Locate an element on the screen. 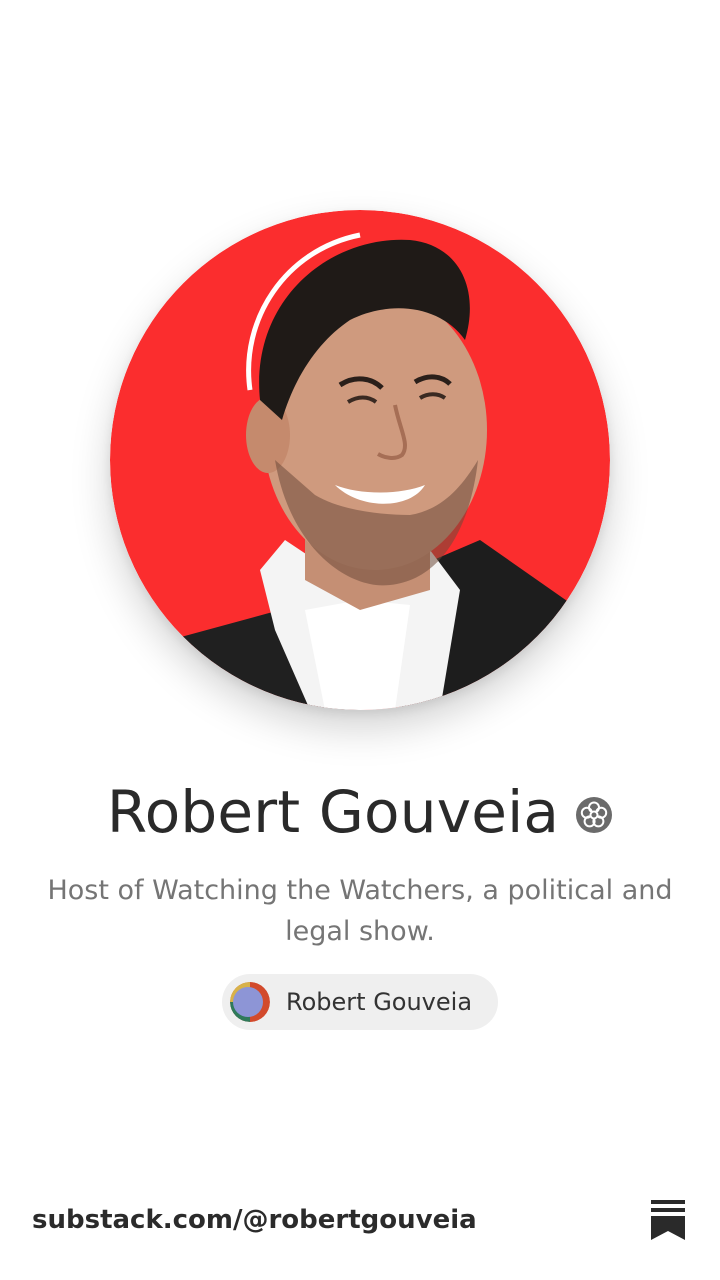 This screenshot has width=720, height=1280. publication-link-button: Robert Gouveia is located at coordinates (360, 1002).